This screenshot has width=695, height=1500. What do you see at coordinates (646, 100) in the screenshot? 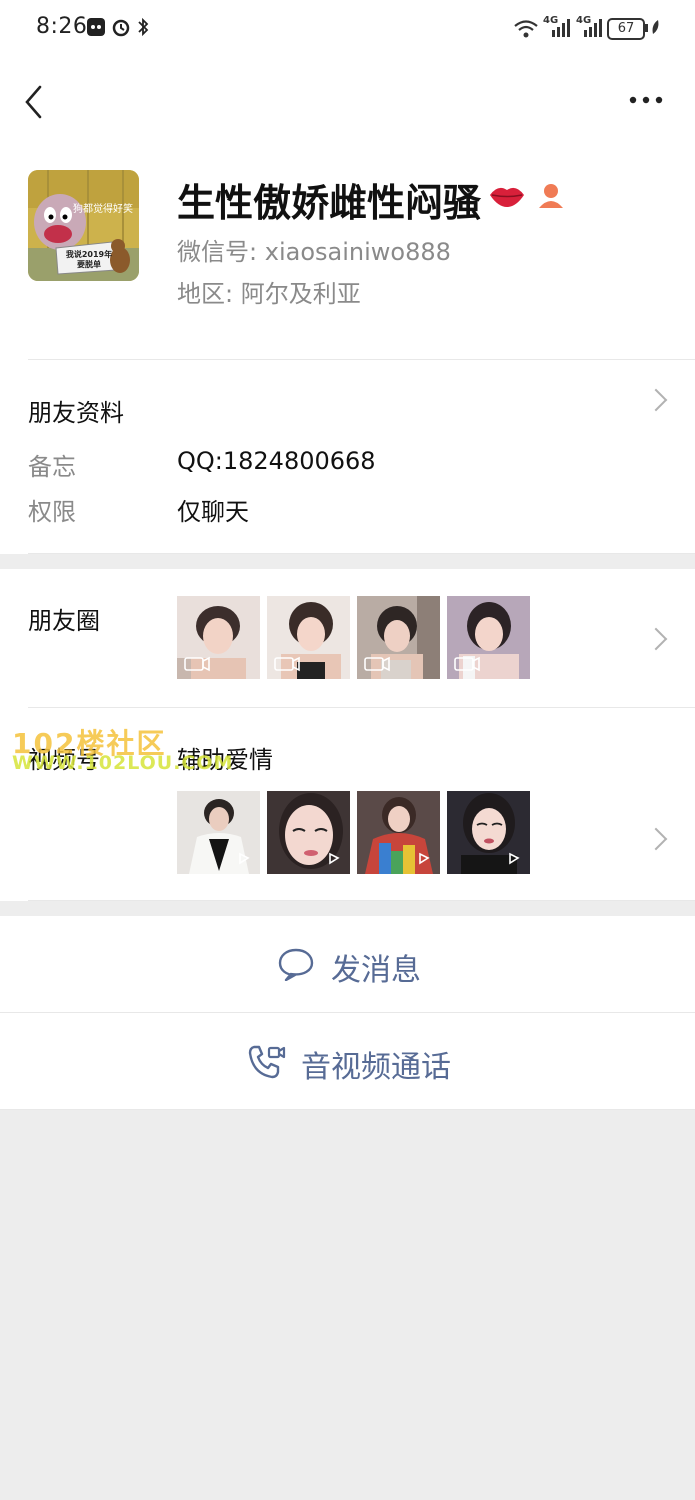
I see `more-icon` at bounding box center [646, 100].